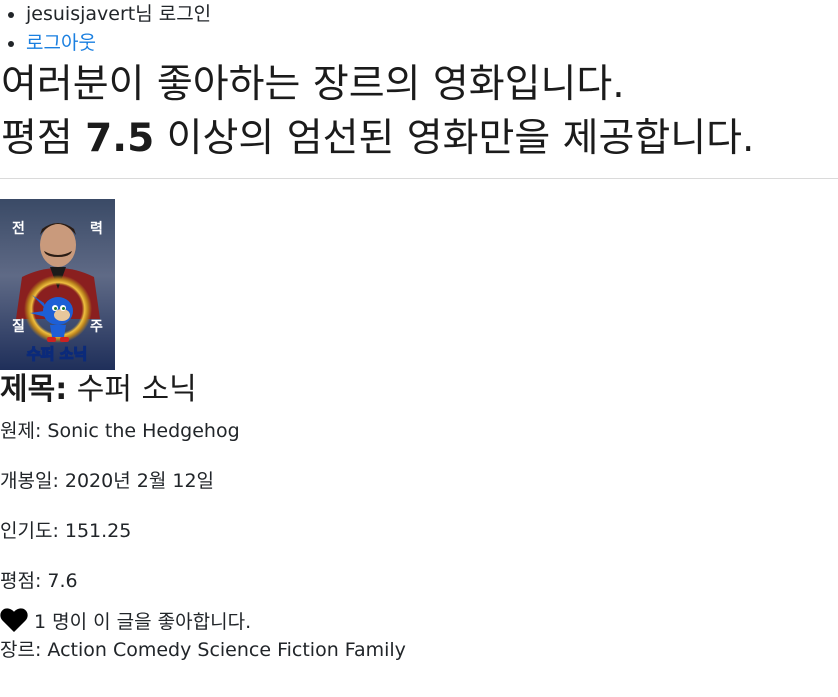 This screenshot has height=697, width=838. I want to click on movie-title: 제목: 수퍼 소닉, so click(419, 390).